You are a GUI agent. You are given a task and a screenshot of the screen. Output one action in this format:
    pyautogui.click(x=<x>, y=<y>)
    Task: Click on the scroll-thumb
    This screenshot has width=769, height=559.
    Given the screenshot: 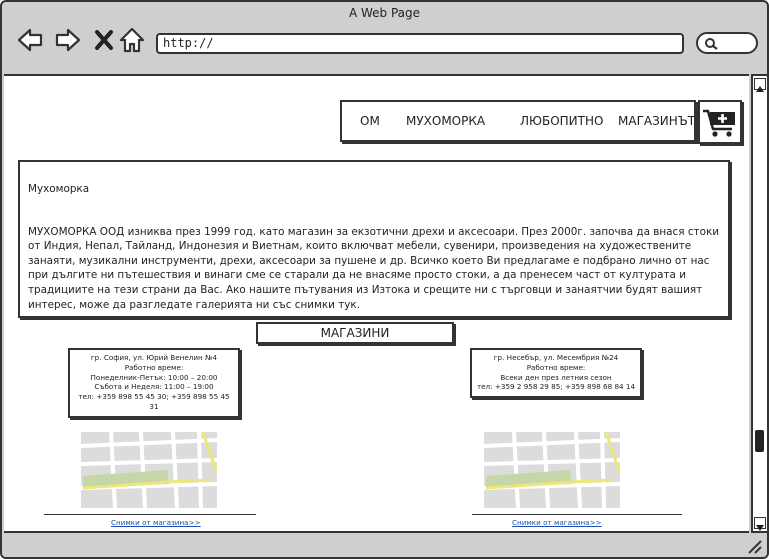 What is the action you would take?
    pyautogui.click(x=759, y=441)
    